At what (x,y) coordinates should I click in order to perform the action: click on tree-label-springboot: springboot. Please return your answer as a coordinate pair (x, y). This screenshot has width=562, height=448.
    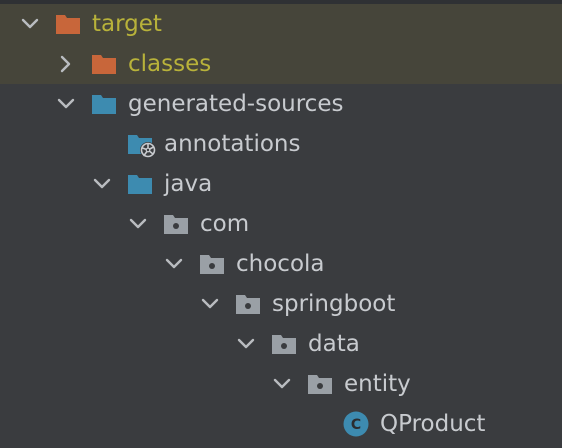
    Looking at the image, I should click on (334, 304).